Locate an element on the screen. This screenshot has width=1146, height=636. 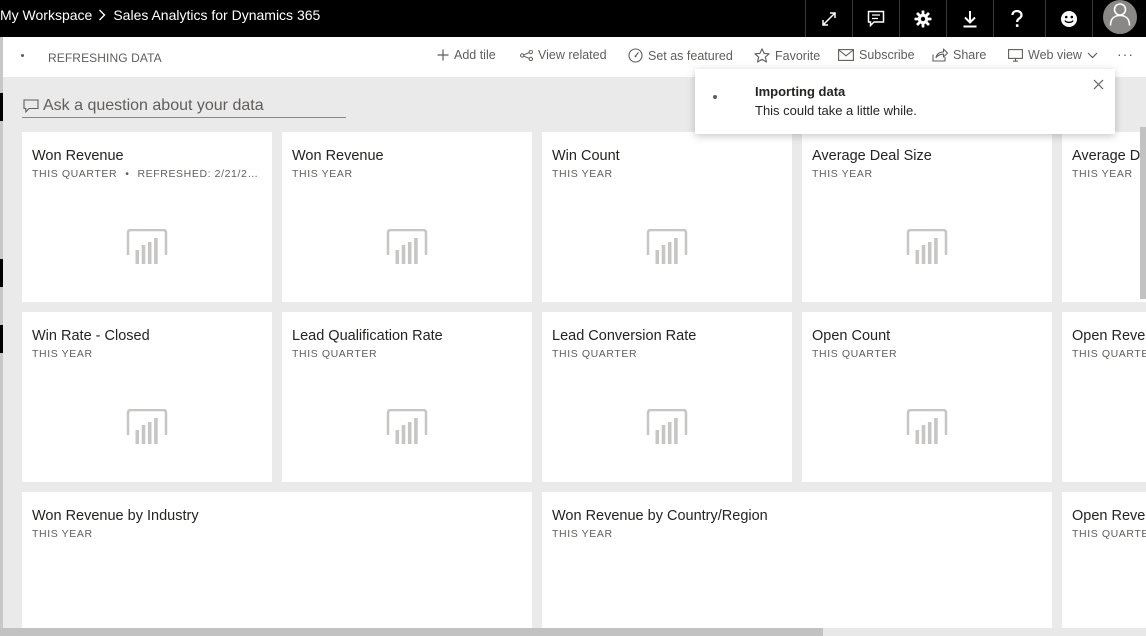
spinner-dot is located at coordinates (715, 97).